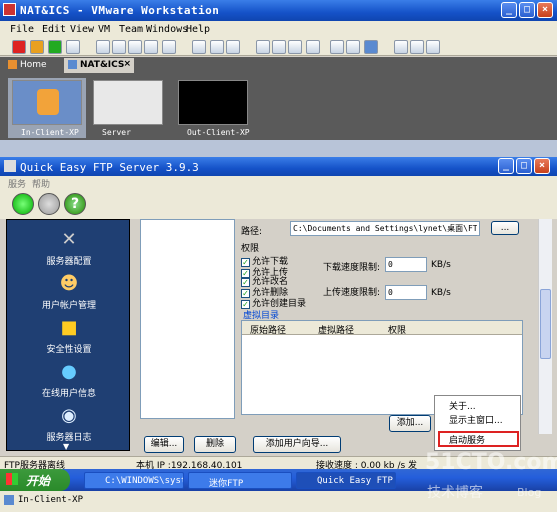 This screenshot has height=512, width=557. What do you see at coordinates (99, 65) in the screenshot?
I see `tab-nat-ics: NAT&ICS ×` at bounding box center [99, 65].